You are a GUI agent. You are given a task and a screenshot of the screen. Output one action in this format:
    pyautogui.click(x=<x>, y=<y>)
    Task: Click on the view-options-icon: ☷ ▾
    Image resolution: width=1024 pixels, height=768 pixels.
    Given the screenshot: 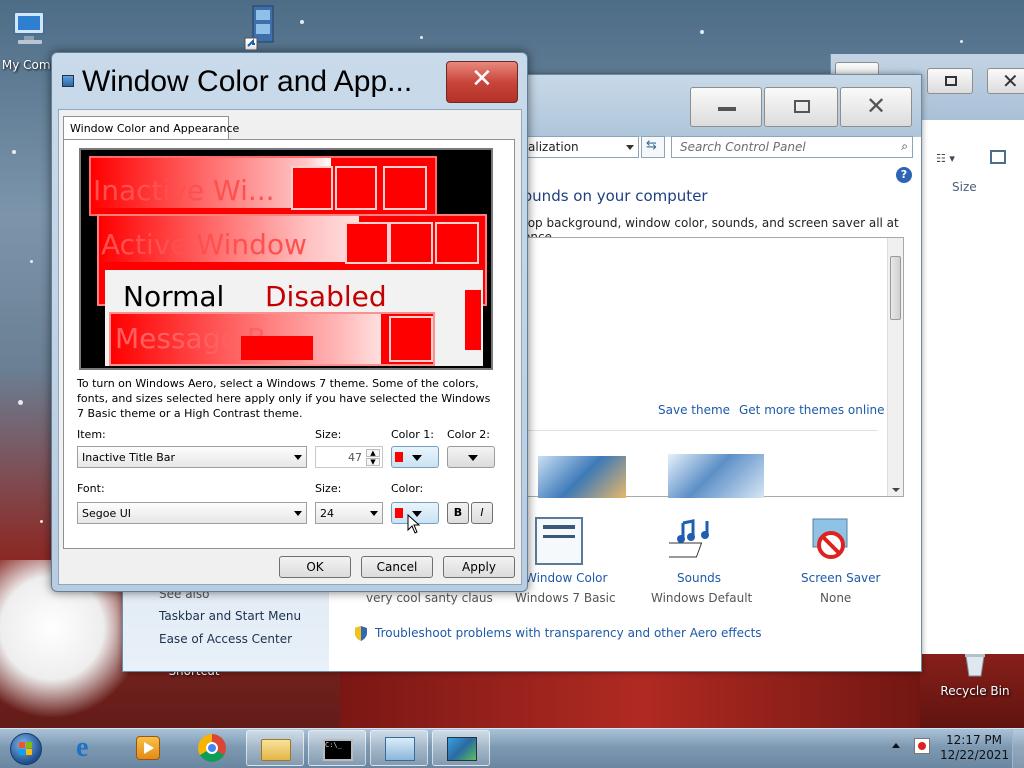 What is the action you would take?
    pyautogui.click(x=955, y=159)
    